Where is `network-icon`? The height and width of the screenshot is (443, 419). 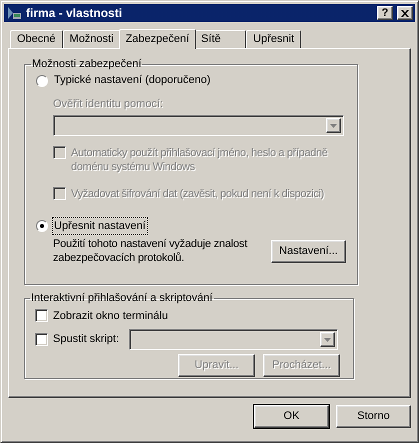
network-icon is located at coordinates (14, 13).